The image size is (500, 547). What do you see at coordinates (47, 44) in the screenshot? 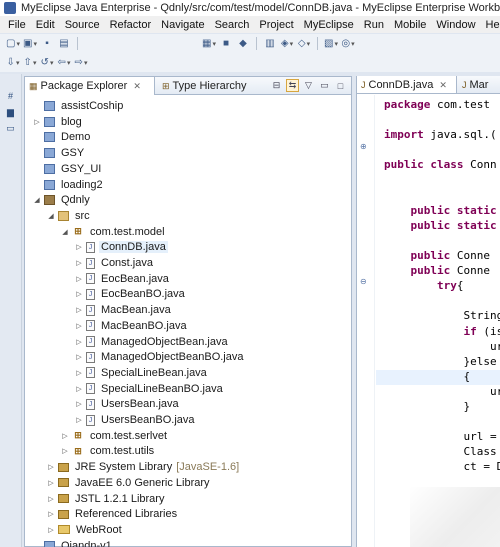
I see `save-icon: ▪` at bounding box center [47, 44].